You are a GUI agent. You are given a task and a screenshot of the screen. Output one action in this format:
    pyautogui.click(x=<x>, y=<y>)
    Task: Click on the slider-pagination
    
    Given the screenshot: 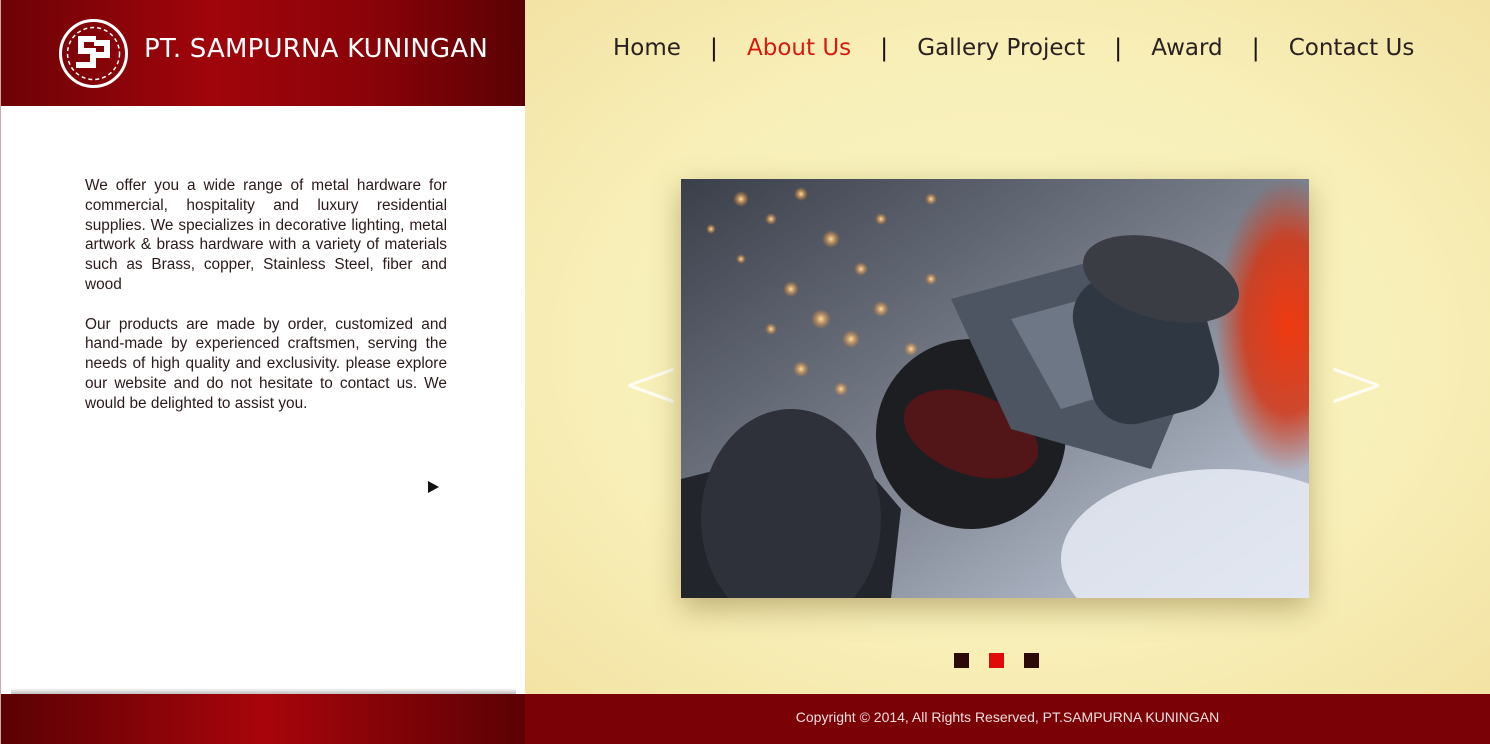 What is the action you would take?
    pyautogui.click(x=996, y=660)
    